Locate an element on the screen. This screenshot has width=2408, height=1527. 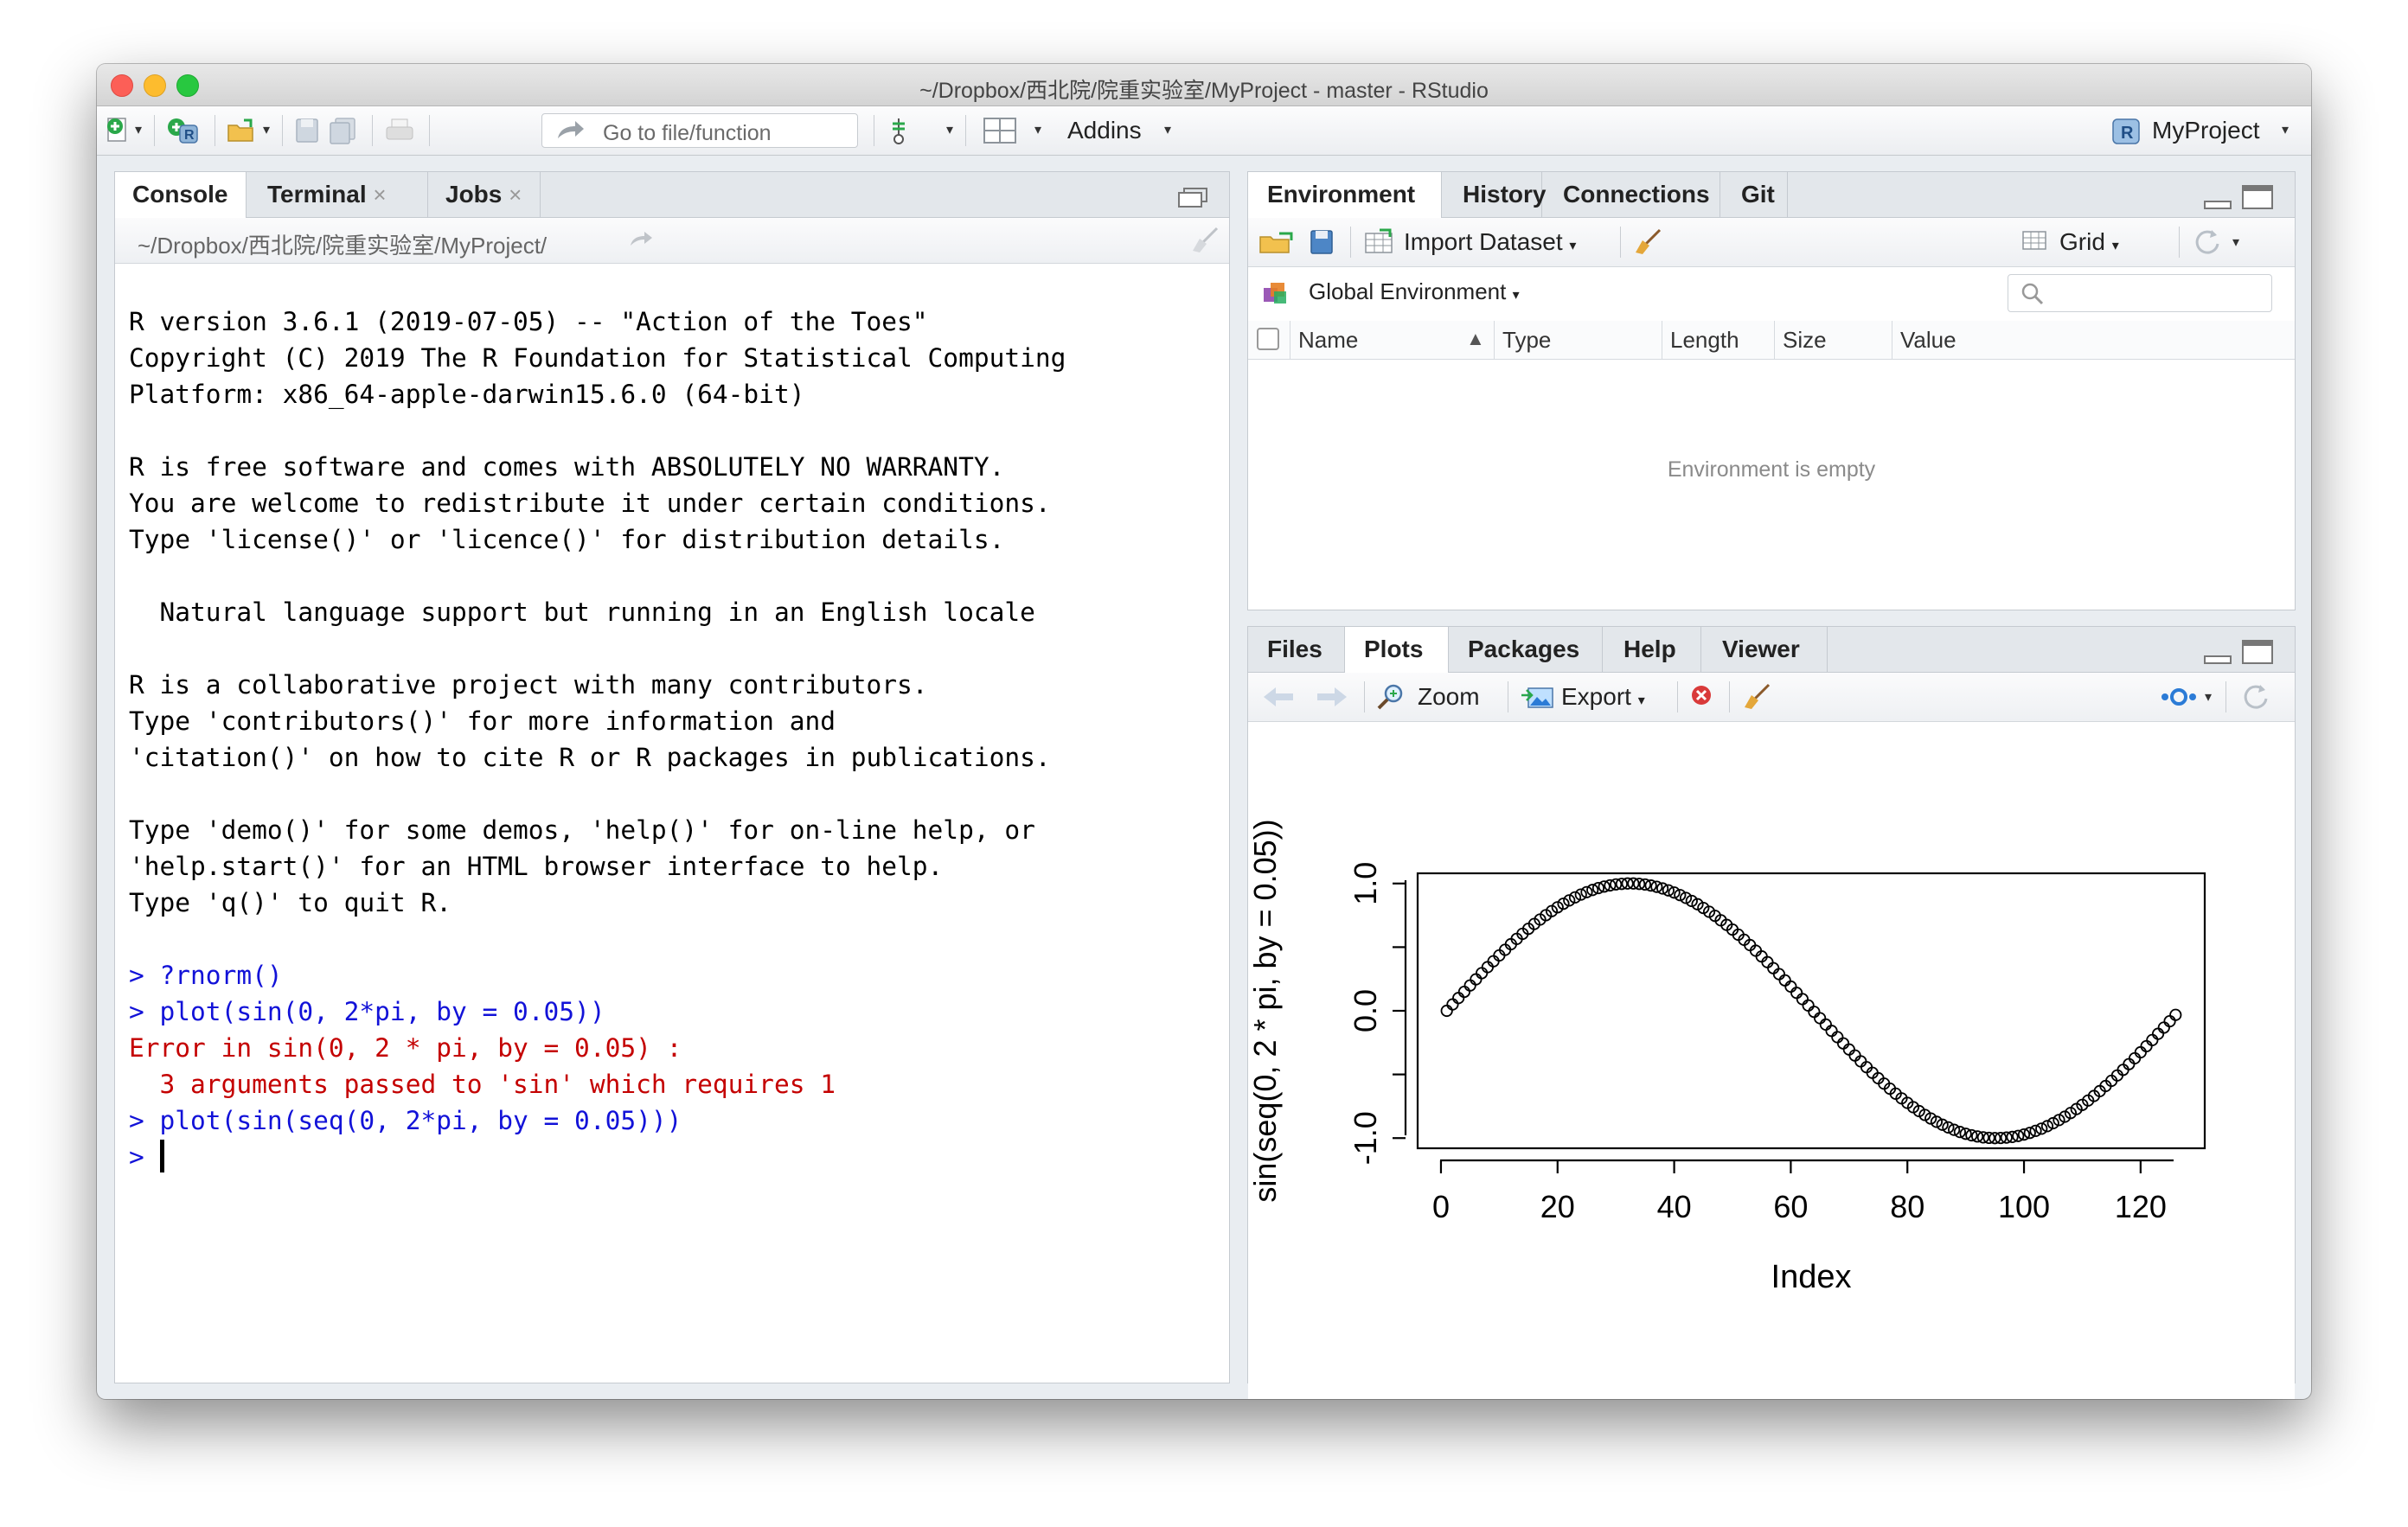
zoom-magnifier-icon is located at coordinates (1391, 700).